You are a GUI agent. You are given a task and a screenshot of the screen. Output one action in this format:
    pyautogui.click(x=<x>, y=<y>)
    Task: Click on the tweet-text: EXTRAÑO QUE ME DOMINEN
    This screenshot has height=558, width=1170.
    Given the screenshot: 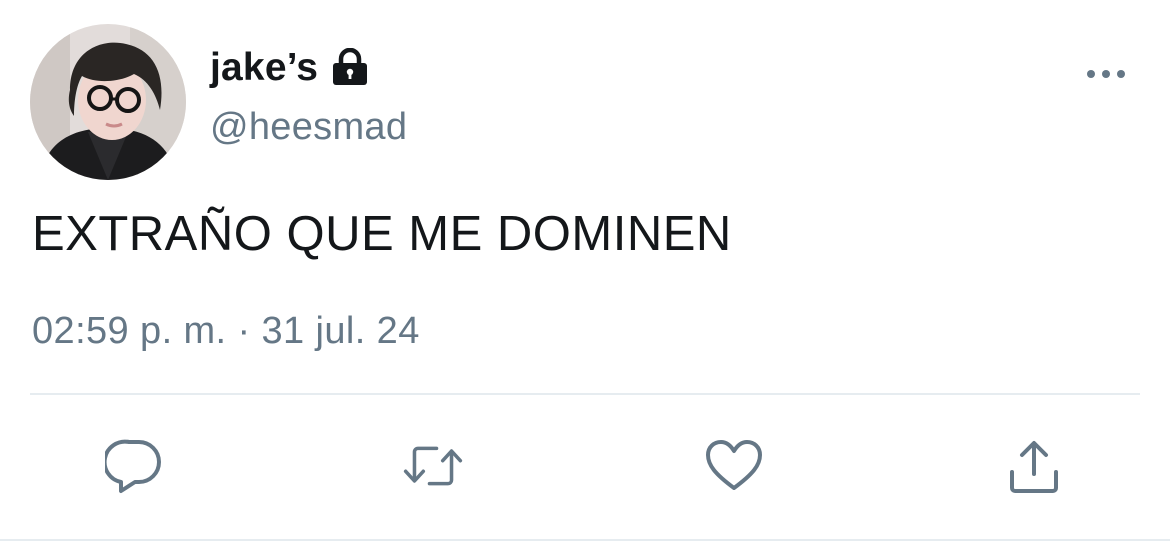 What is the action you would take?
    pyautogui.click(x=382, y=234)
    